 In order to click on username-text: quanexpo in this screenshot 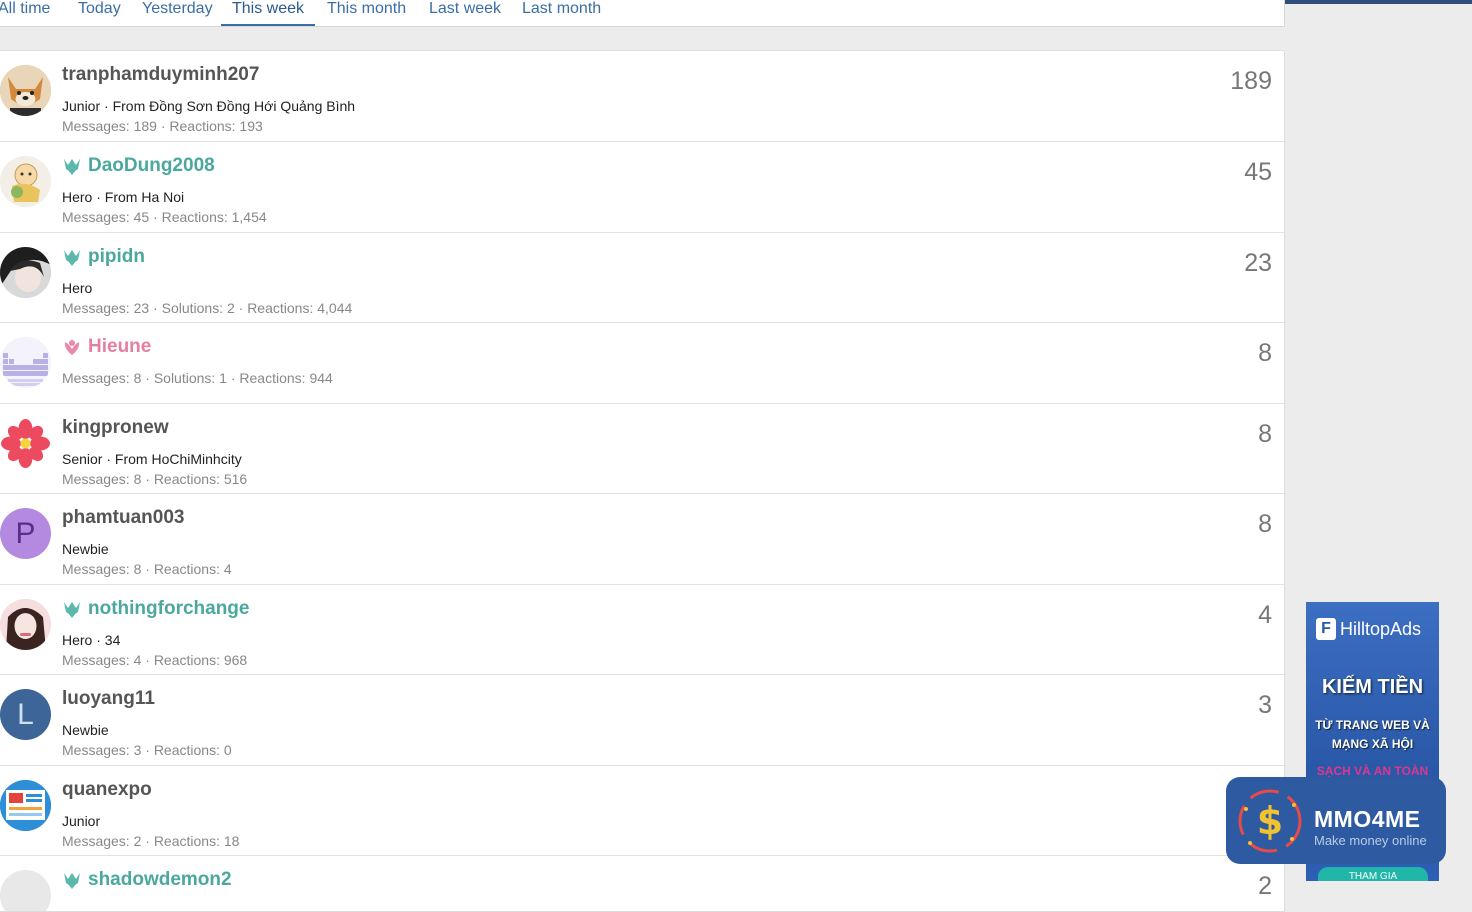, I will do `click(107, 790)`.